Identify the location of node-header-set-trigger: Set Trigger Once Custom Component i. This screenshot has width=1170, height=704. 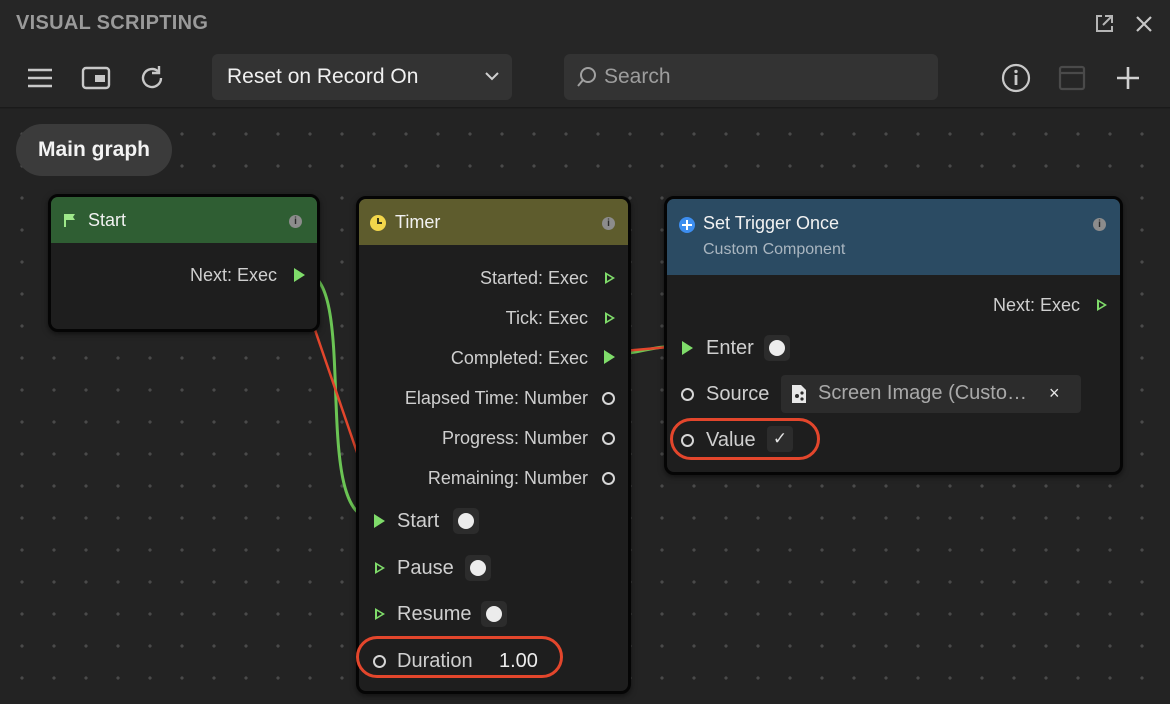
(893, 237).